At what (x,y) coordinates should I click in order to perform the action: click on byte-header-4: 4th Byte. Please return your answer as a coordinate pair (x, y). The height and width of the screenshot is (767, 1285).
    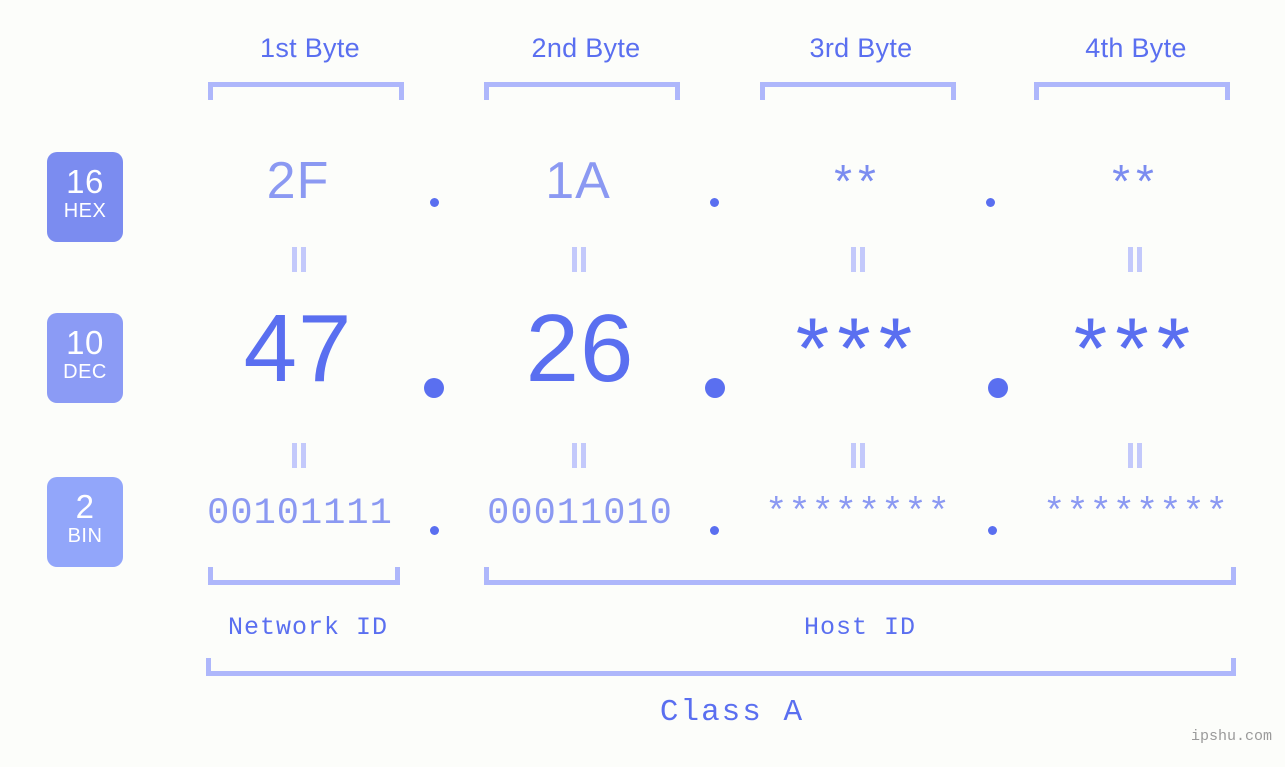
    Looking at the image, I should click on (1136, 48).